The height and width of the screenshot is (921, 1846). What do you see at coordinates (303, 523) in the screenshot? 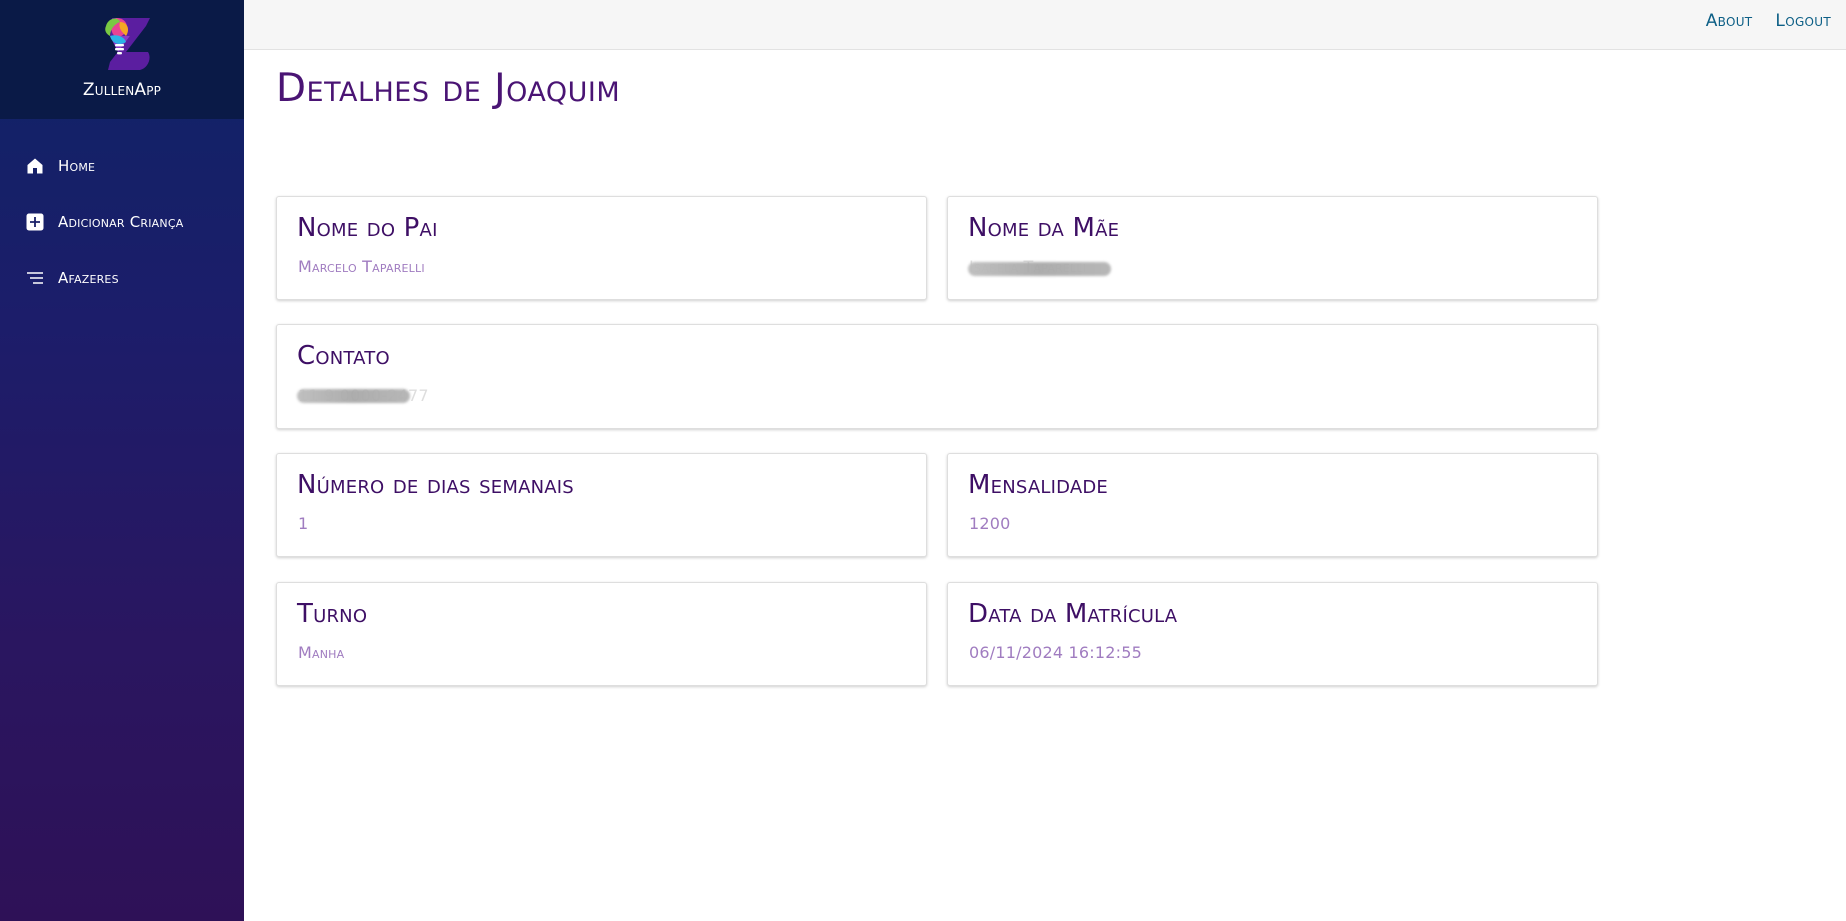
I see `card-value: 1` at bounding box center [303, 523].